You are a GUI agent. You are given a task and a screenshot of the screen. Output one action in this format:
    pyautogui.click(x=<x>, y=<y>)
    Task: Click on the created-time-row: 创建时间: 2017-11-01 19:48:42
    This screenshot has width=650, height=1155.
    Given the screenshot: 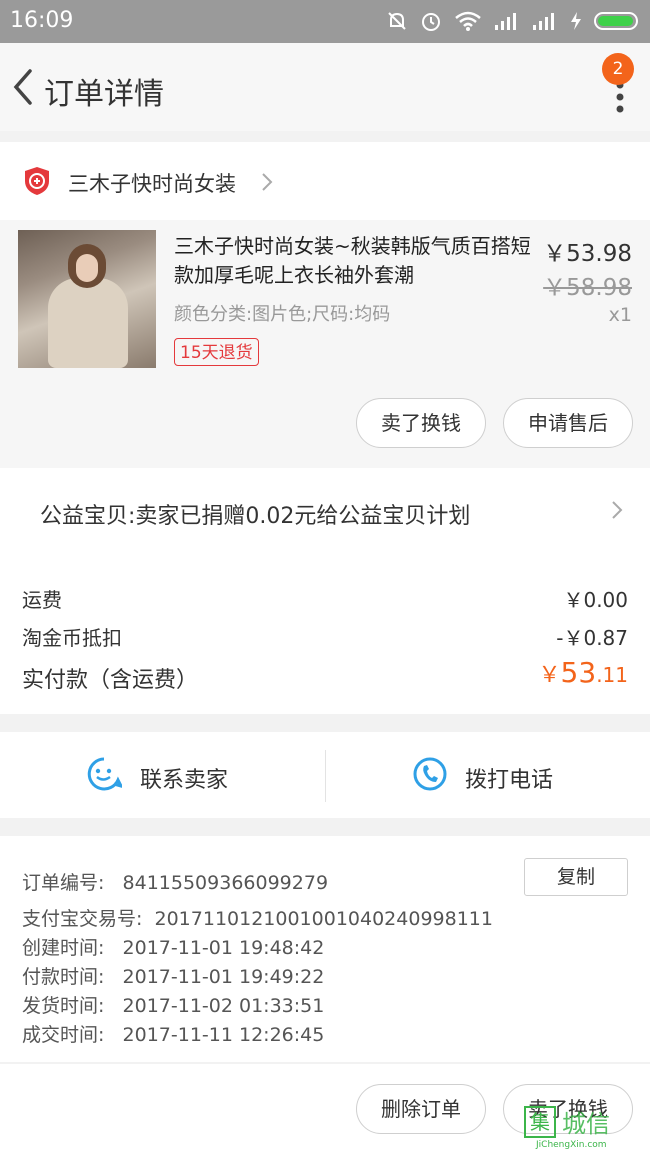 What is the action you would take?
    pyautogui.click(x=173, y=946)
    